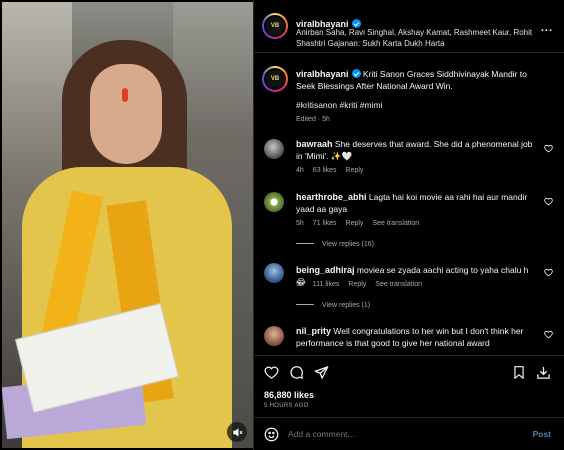  What do you see at coordinates (321, 372) in the screenshot?
I see `share-send-icon` at bounding box center [321, 372].